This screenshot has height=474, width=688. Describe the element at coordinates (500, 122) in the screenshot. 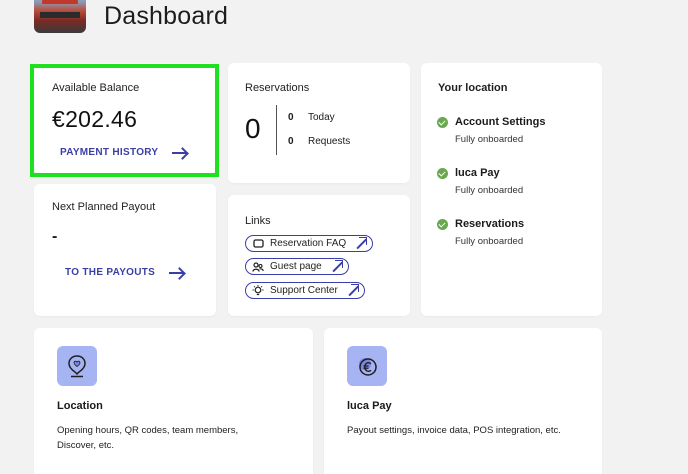

I see `status-item-title: Account Settings` at that location.